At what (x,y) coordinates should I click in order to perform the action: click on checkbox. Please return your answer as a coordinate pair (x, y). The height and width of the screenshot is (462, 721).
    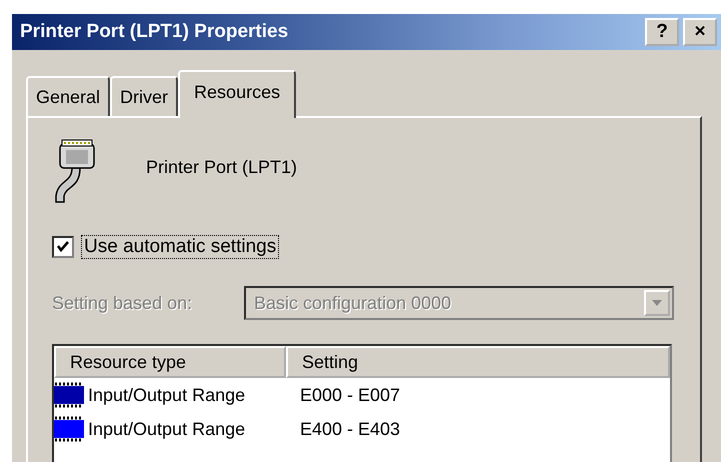
    Looking at the image, I should click on (63, 247).